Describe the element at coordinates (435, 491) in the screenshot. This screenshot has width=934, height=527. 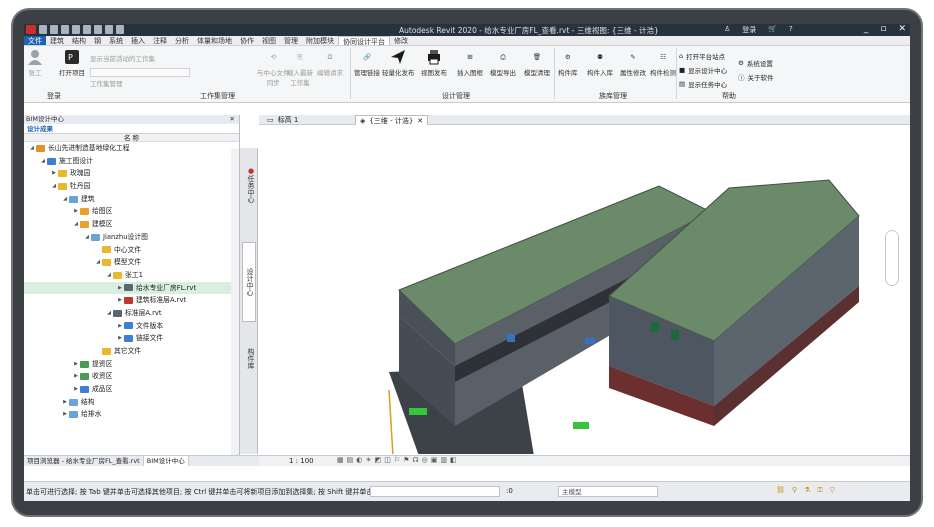
I see `status-field` at that location.